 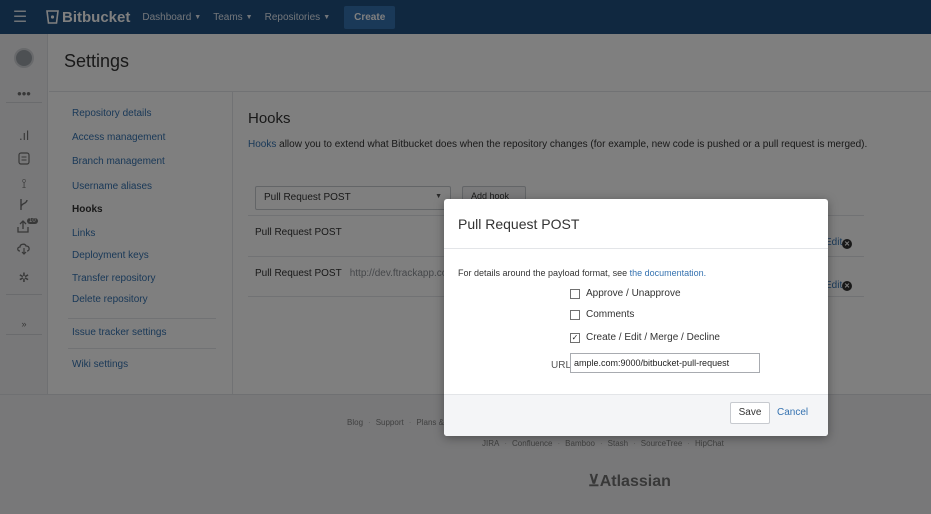 I want to click on checkbox-approve: Approve / Unapprove, so click(x=625, y=293).